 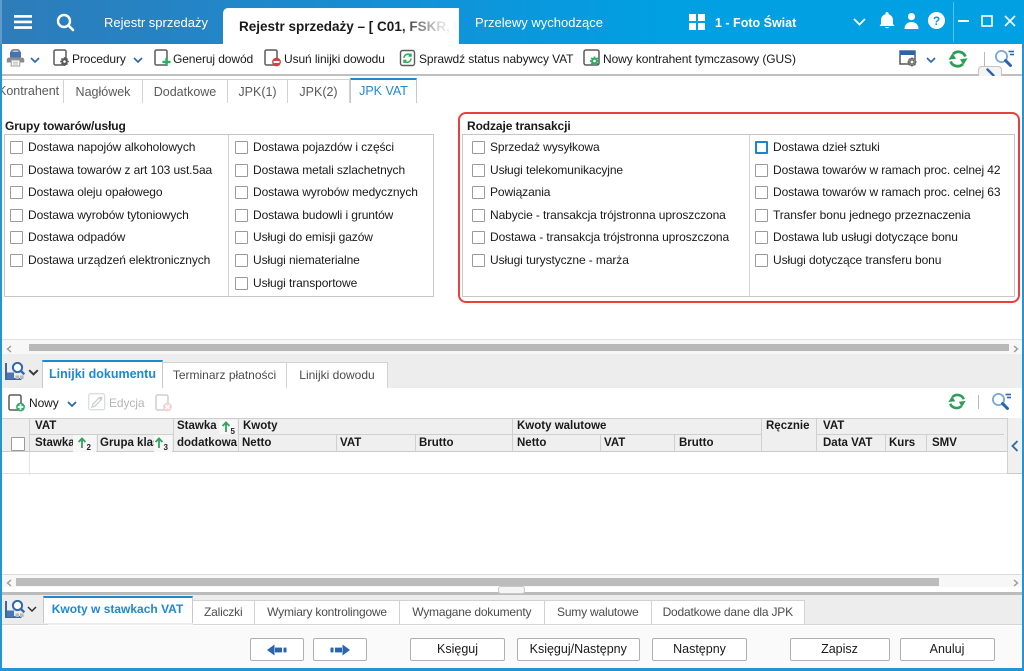 What do you see at coordinates (166, 447) in the screenshot?
I see `svg-text: 3` at bounding box center [166, 447].